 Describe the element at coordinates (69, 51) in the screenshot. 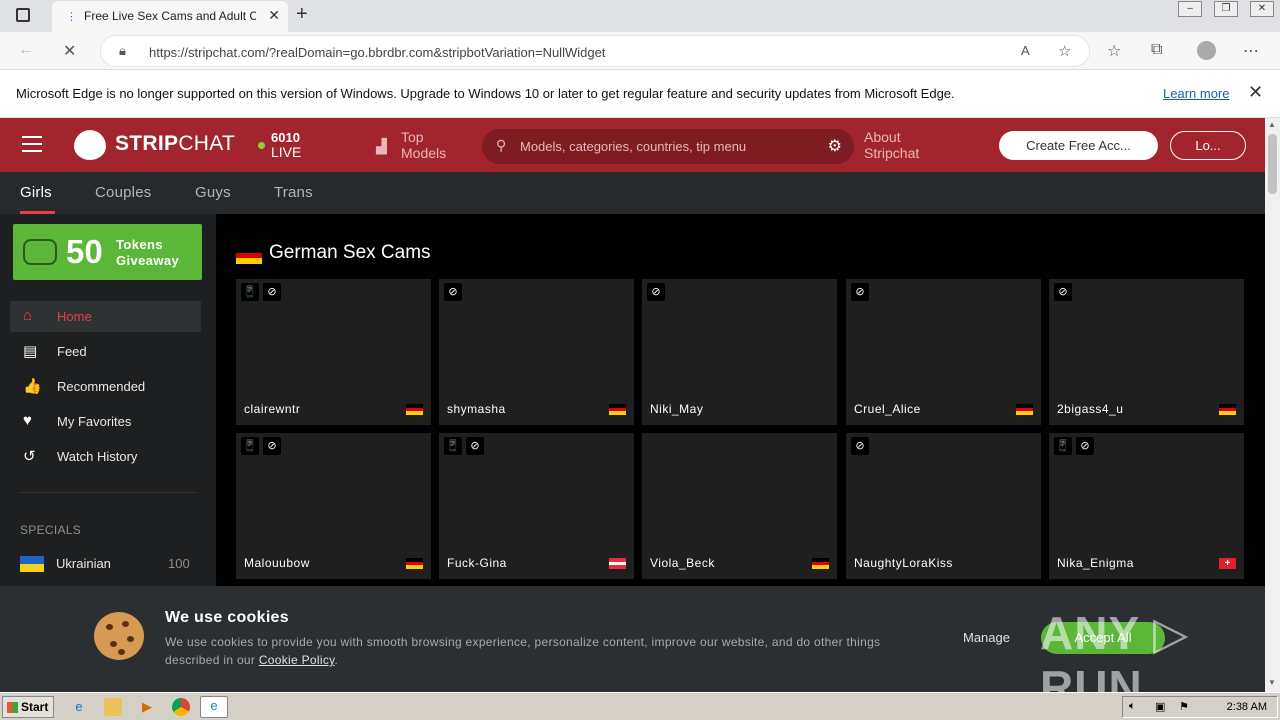

I see `stop-loading-icon: ✕` at that location.